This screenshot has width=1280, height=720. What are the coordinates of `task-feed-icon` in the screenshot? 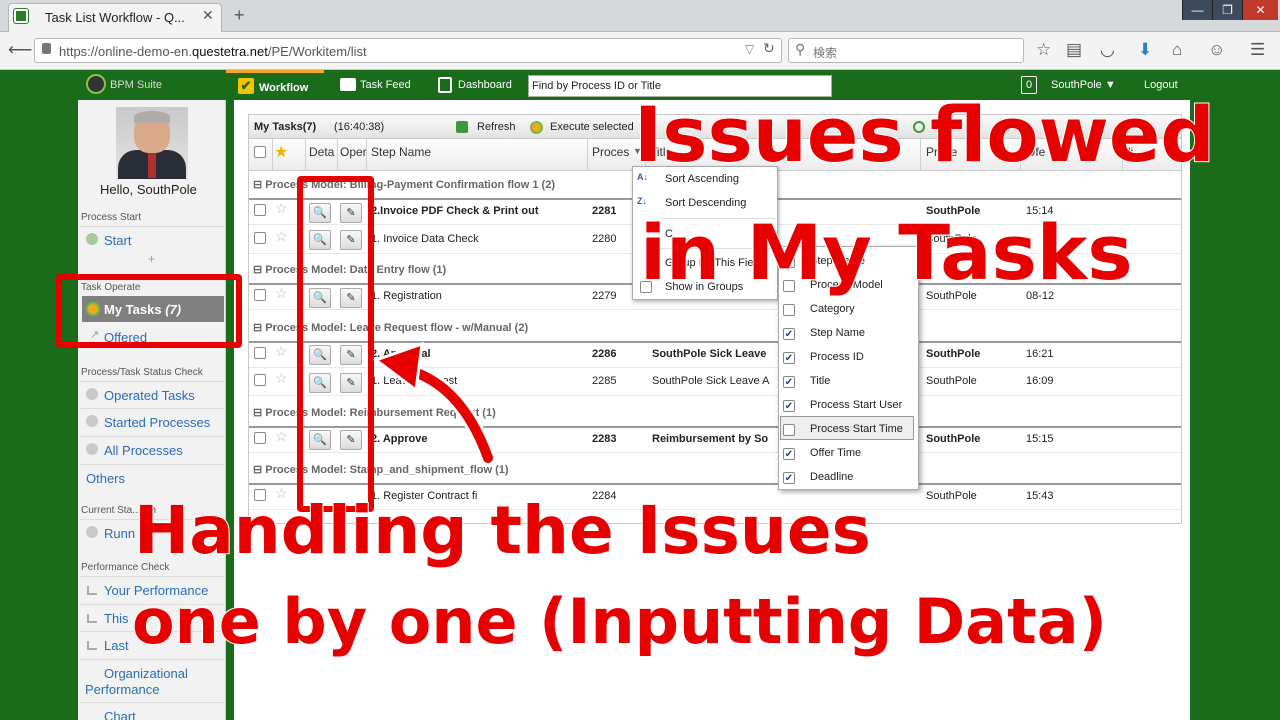 It's located at (348, 84).